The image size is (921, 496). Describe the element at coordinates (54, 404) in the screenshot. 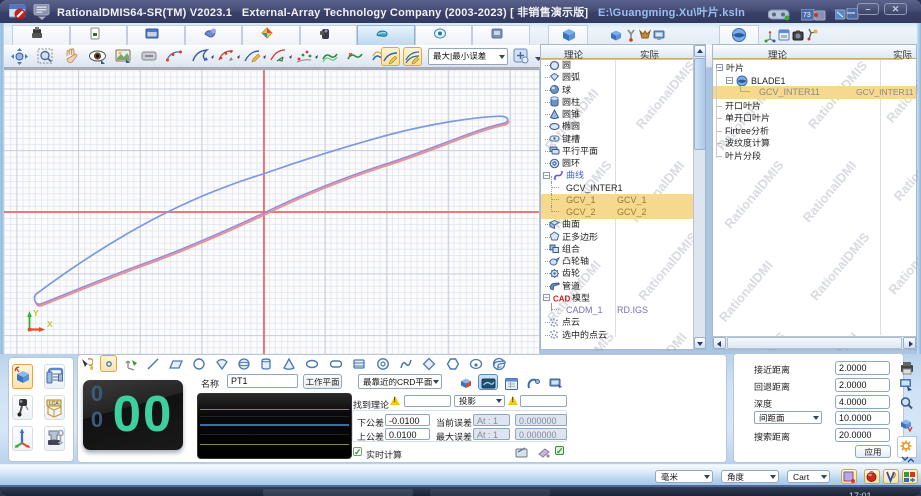

I see `svg-text: LCA` at that location.